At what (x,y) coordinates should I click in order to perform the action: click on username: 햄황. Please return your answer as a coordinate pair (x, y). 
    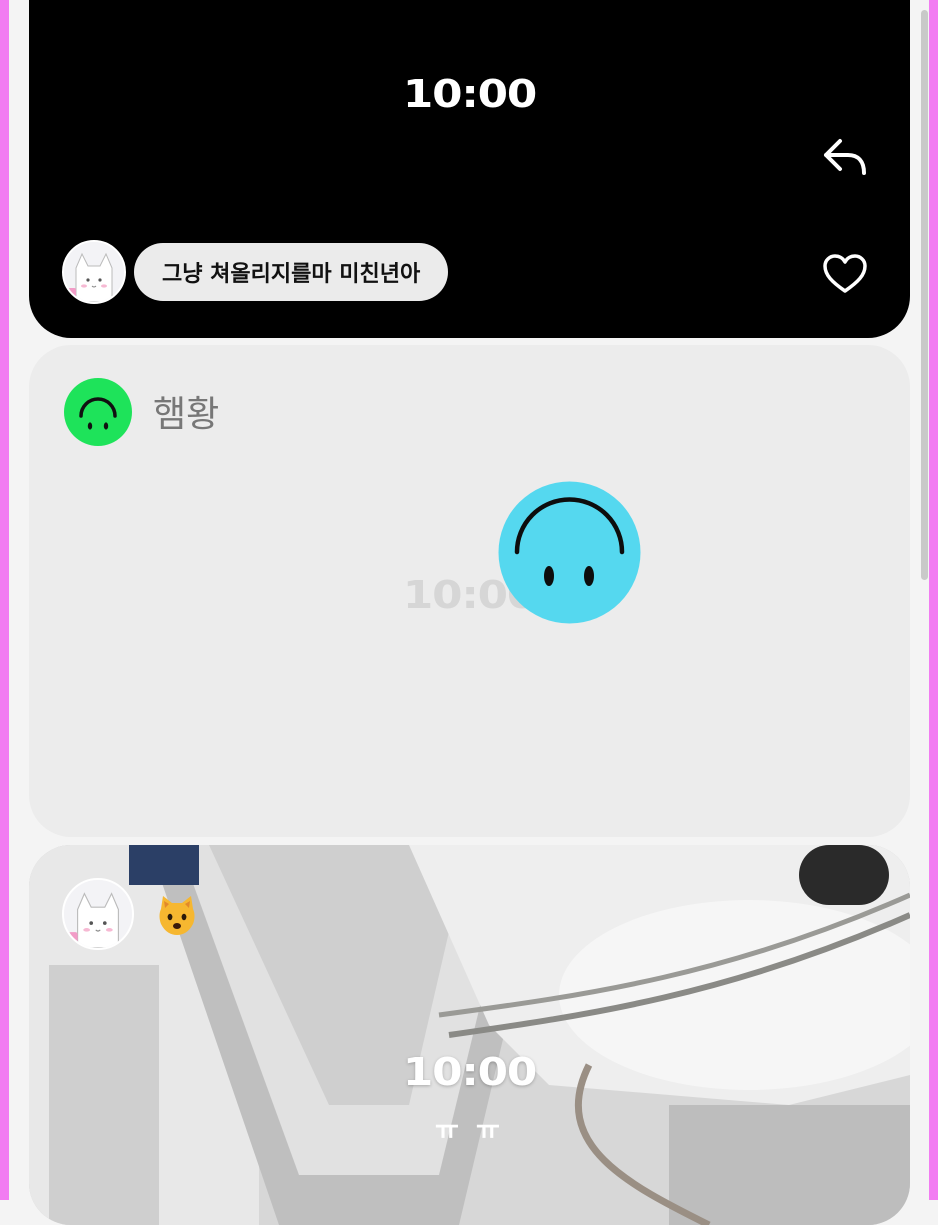
    Looking at the image, I should click on (186, 411).